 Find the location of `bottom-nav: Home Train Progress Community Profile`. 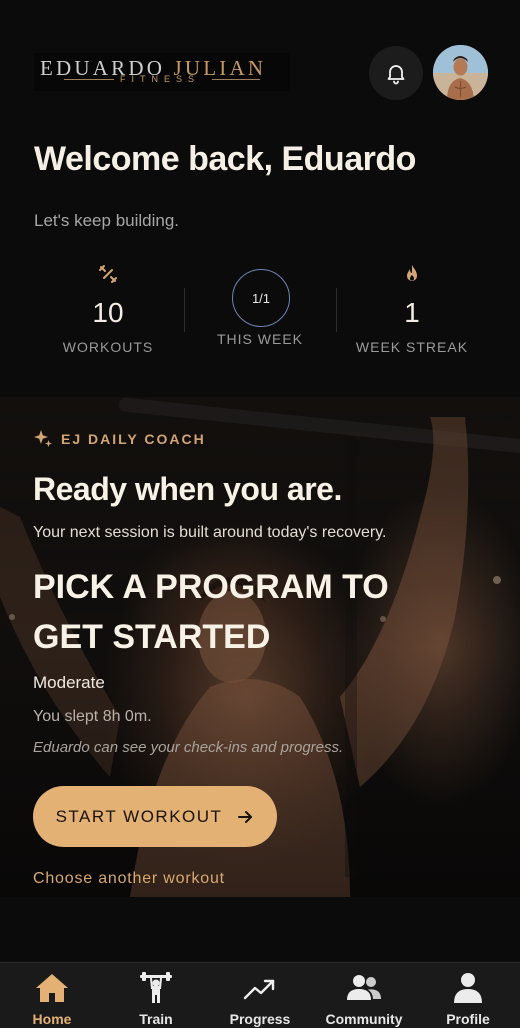

bottom-nav: Home Train Progress Community Profile is located at coordinates (260, 995).